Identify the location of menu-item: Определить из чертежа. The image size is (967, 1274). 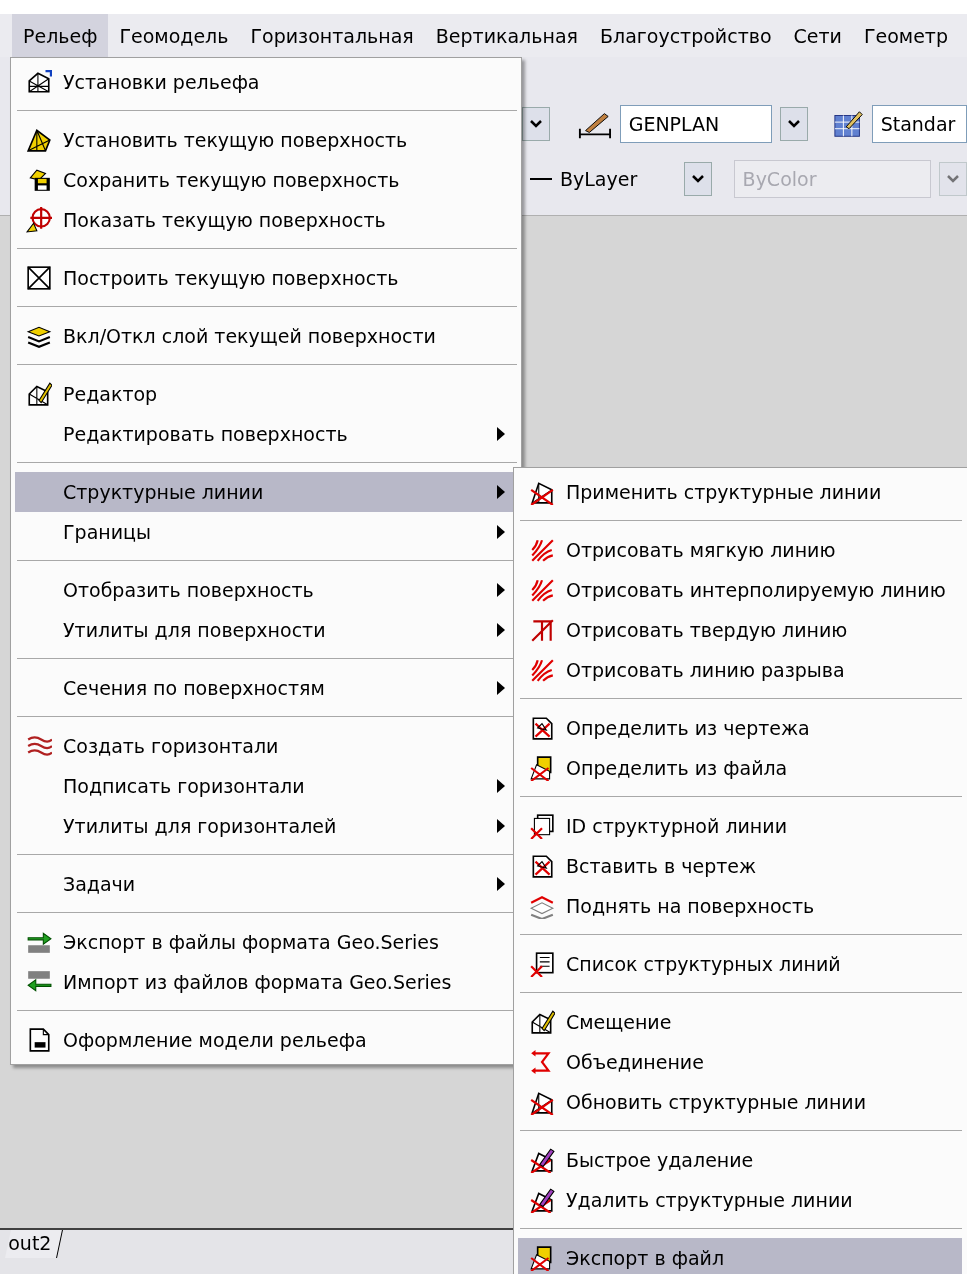
(740, 728).